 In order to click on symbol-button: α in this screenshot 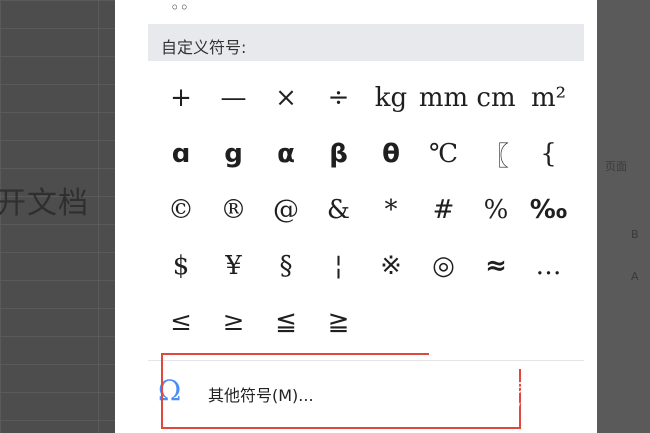, I will do `click(286, 154)`.